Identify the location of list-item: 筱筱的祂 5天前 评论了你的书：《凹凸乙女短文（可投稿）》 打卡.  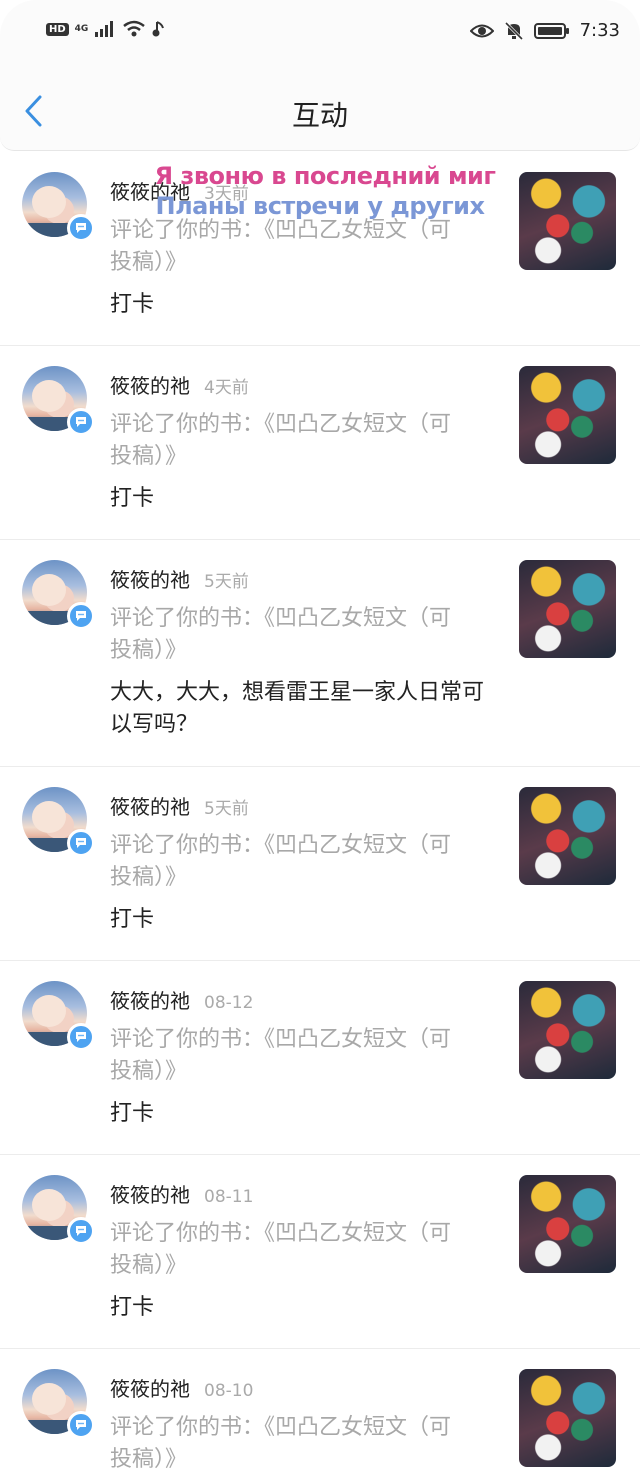
(320, 864).